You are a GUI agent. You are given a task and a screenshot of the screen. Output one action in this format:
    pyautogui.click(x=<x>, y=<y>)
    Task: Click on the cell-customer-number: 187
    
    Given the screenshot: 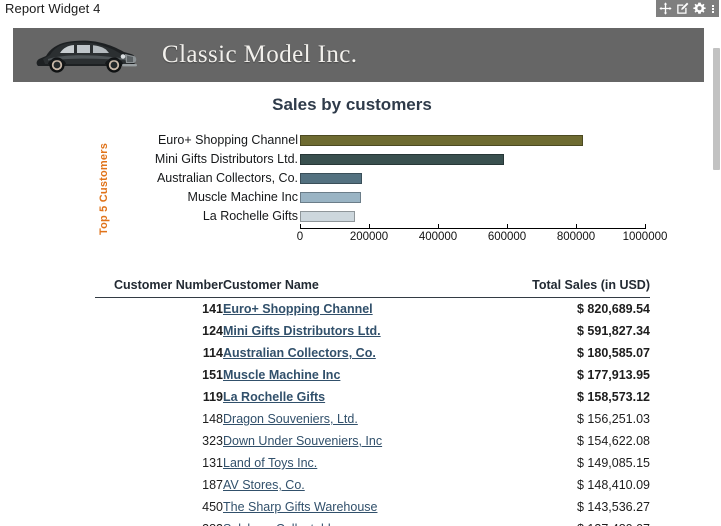 What is the action you would take?
    pyautogui.click(x=212, y=485)
    